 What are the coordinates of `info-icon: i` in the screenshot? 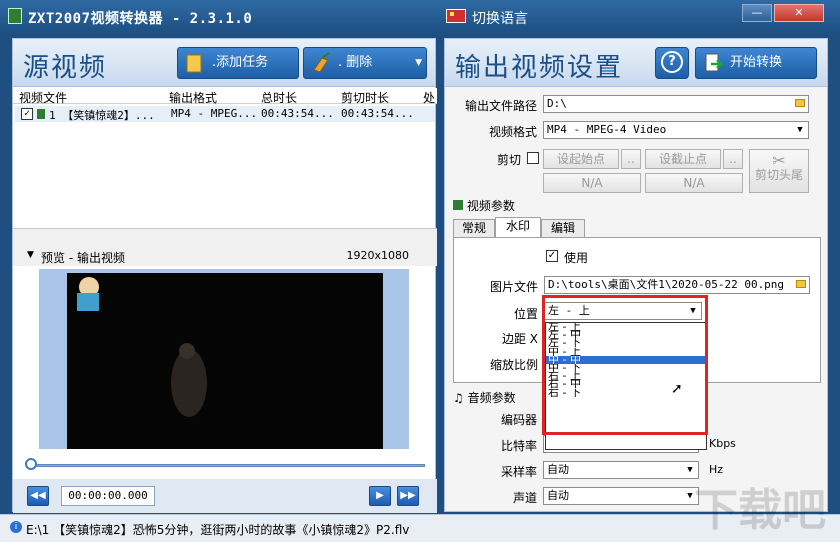 It's located at (16, 527).